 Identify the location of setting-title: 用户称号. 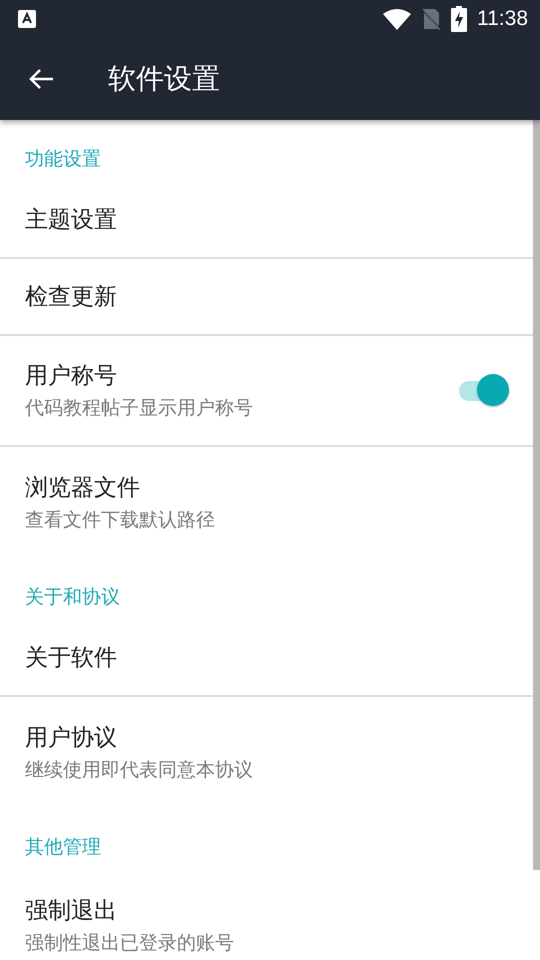
(240, 375).